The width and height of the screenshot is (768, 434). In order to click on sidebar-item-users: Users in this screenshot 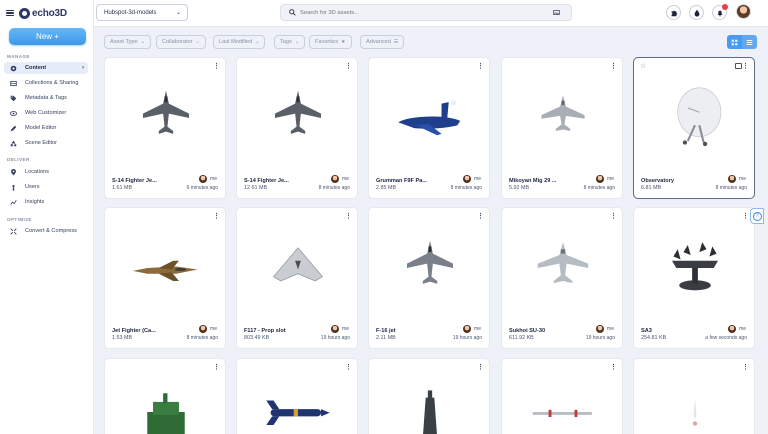, I will do `click(46, 187)`.